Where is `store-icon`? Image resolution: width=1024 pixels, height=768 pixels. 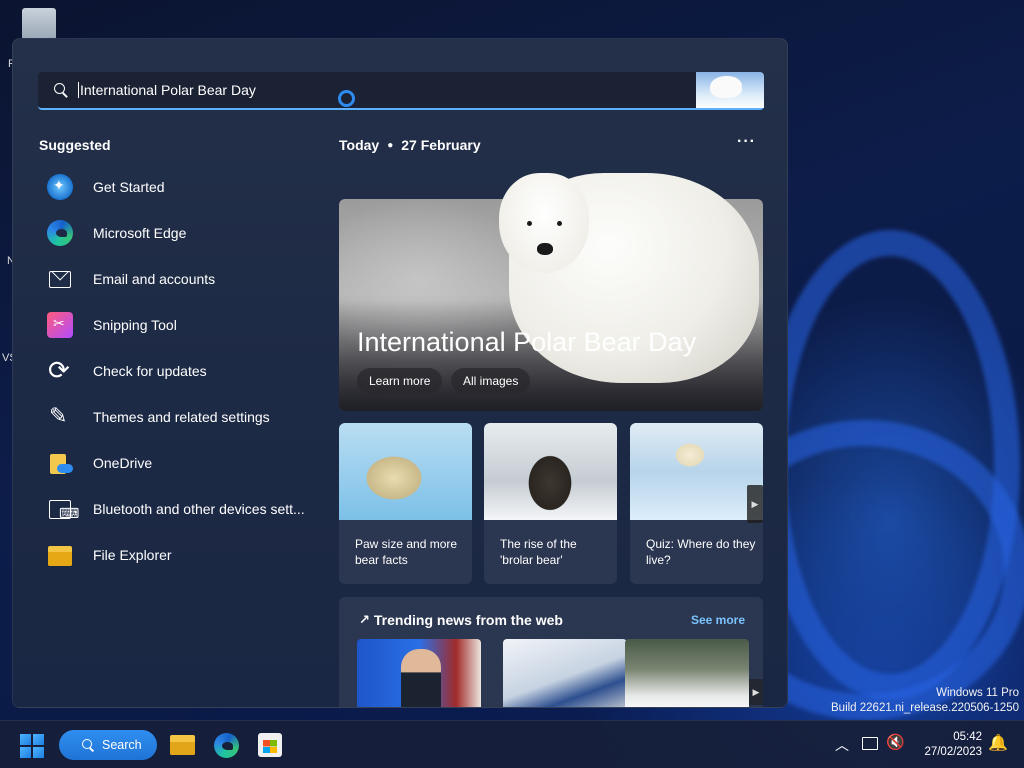 store-icon is located at coordinates (270, 745).